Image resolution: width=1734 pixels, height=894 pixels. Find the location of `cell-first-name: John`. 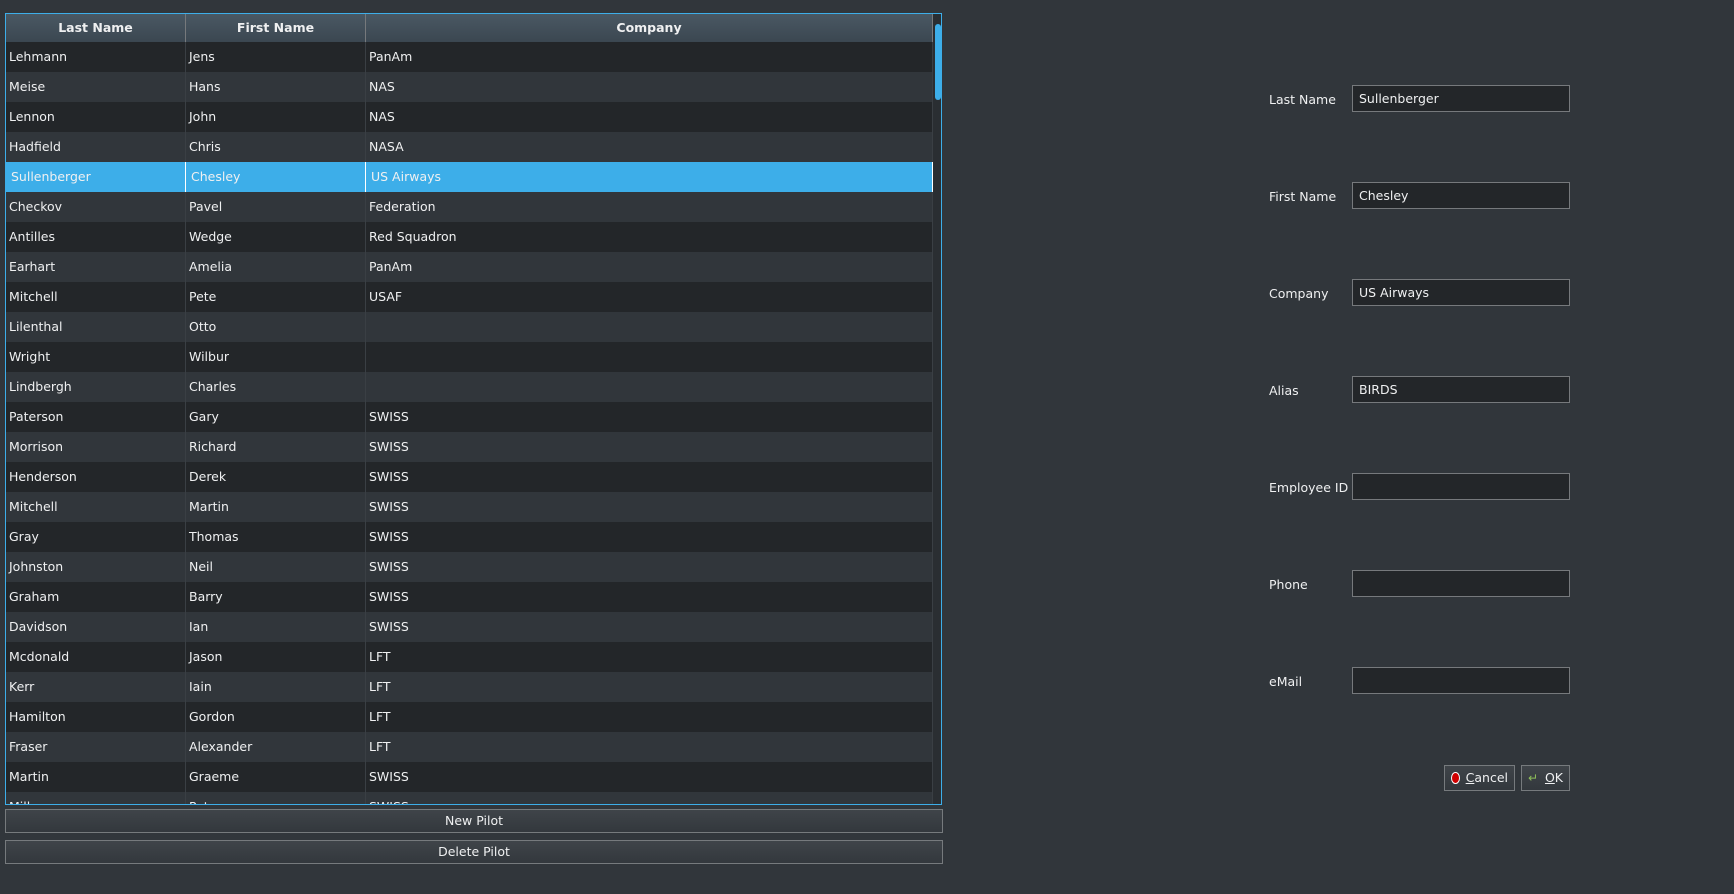

cell-first-name: John is located at coordinates (276, 117).